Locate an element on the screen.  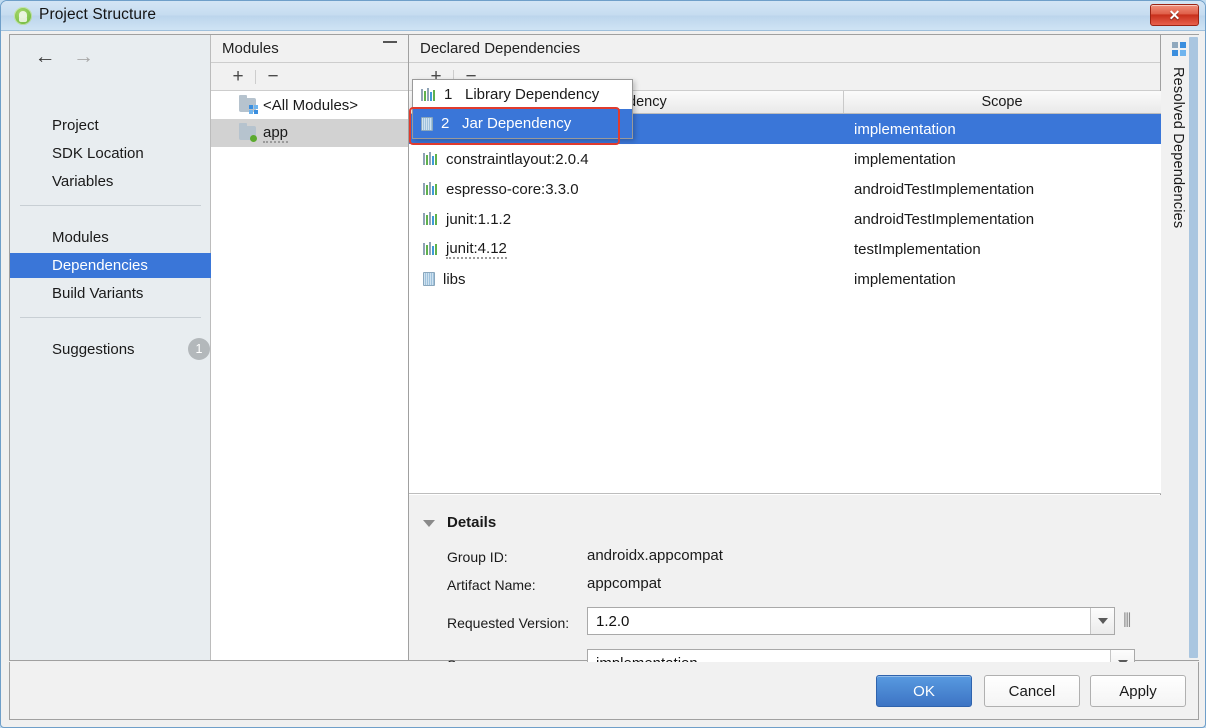
toolbar-divider is located at coordinates (255, 77).